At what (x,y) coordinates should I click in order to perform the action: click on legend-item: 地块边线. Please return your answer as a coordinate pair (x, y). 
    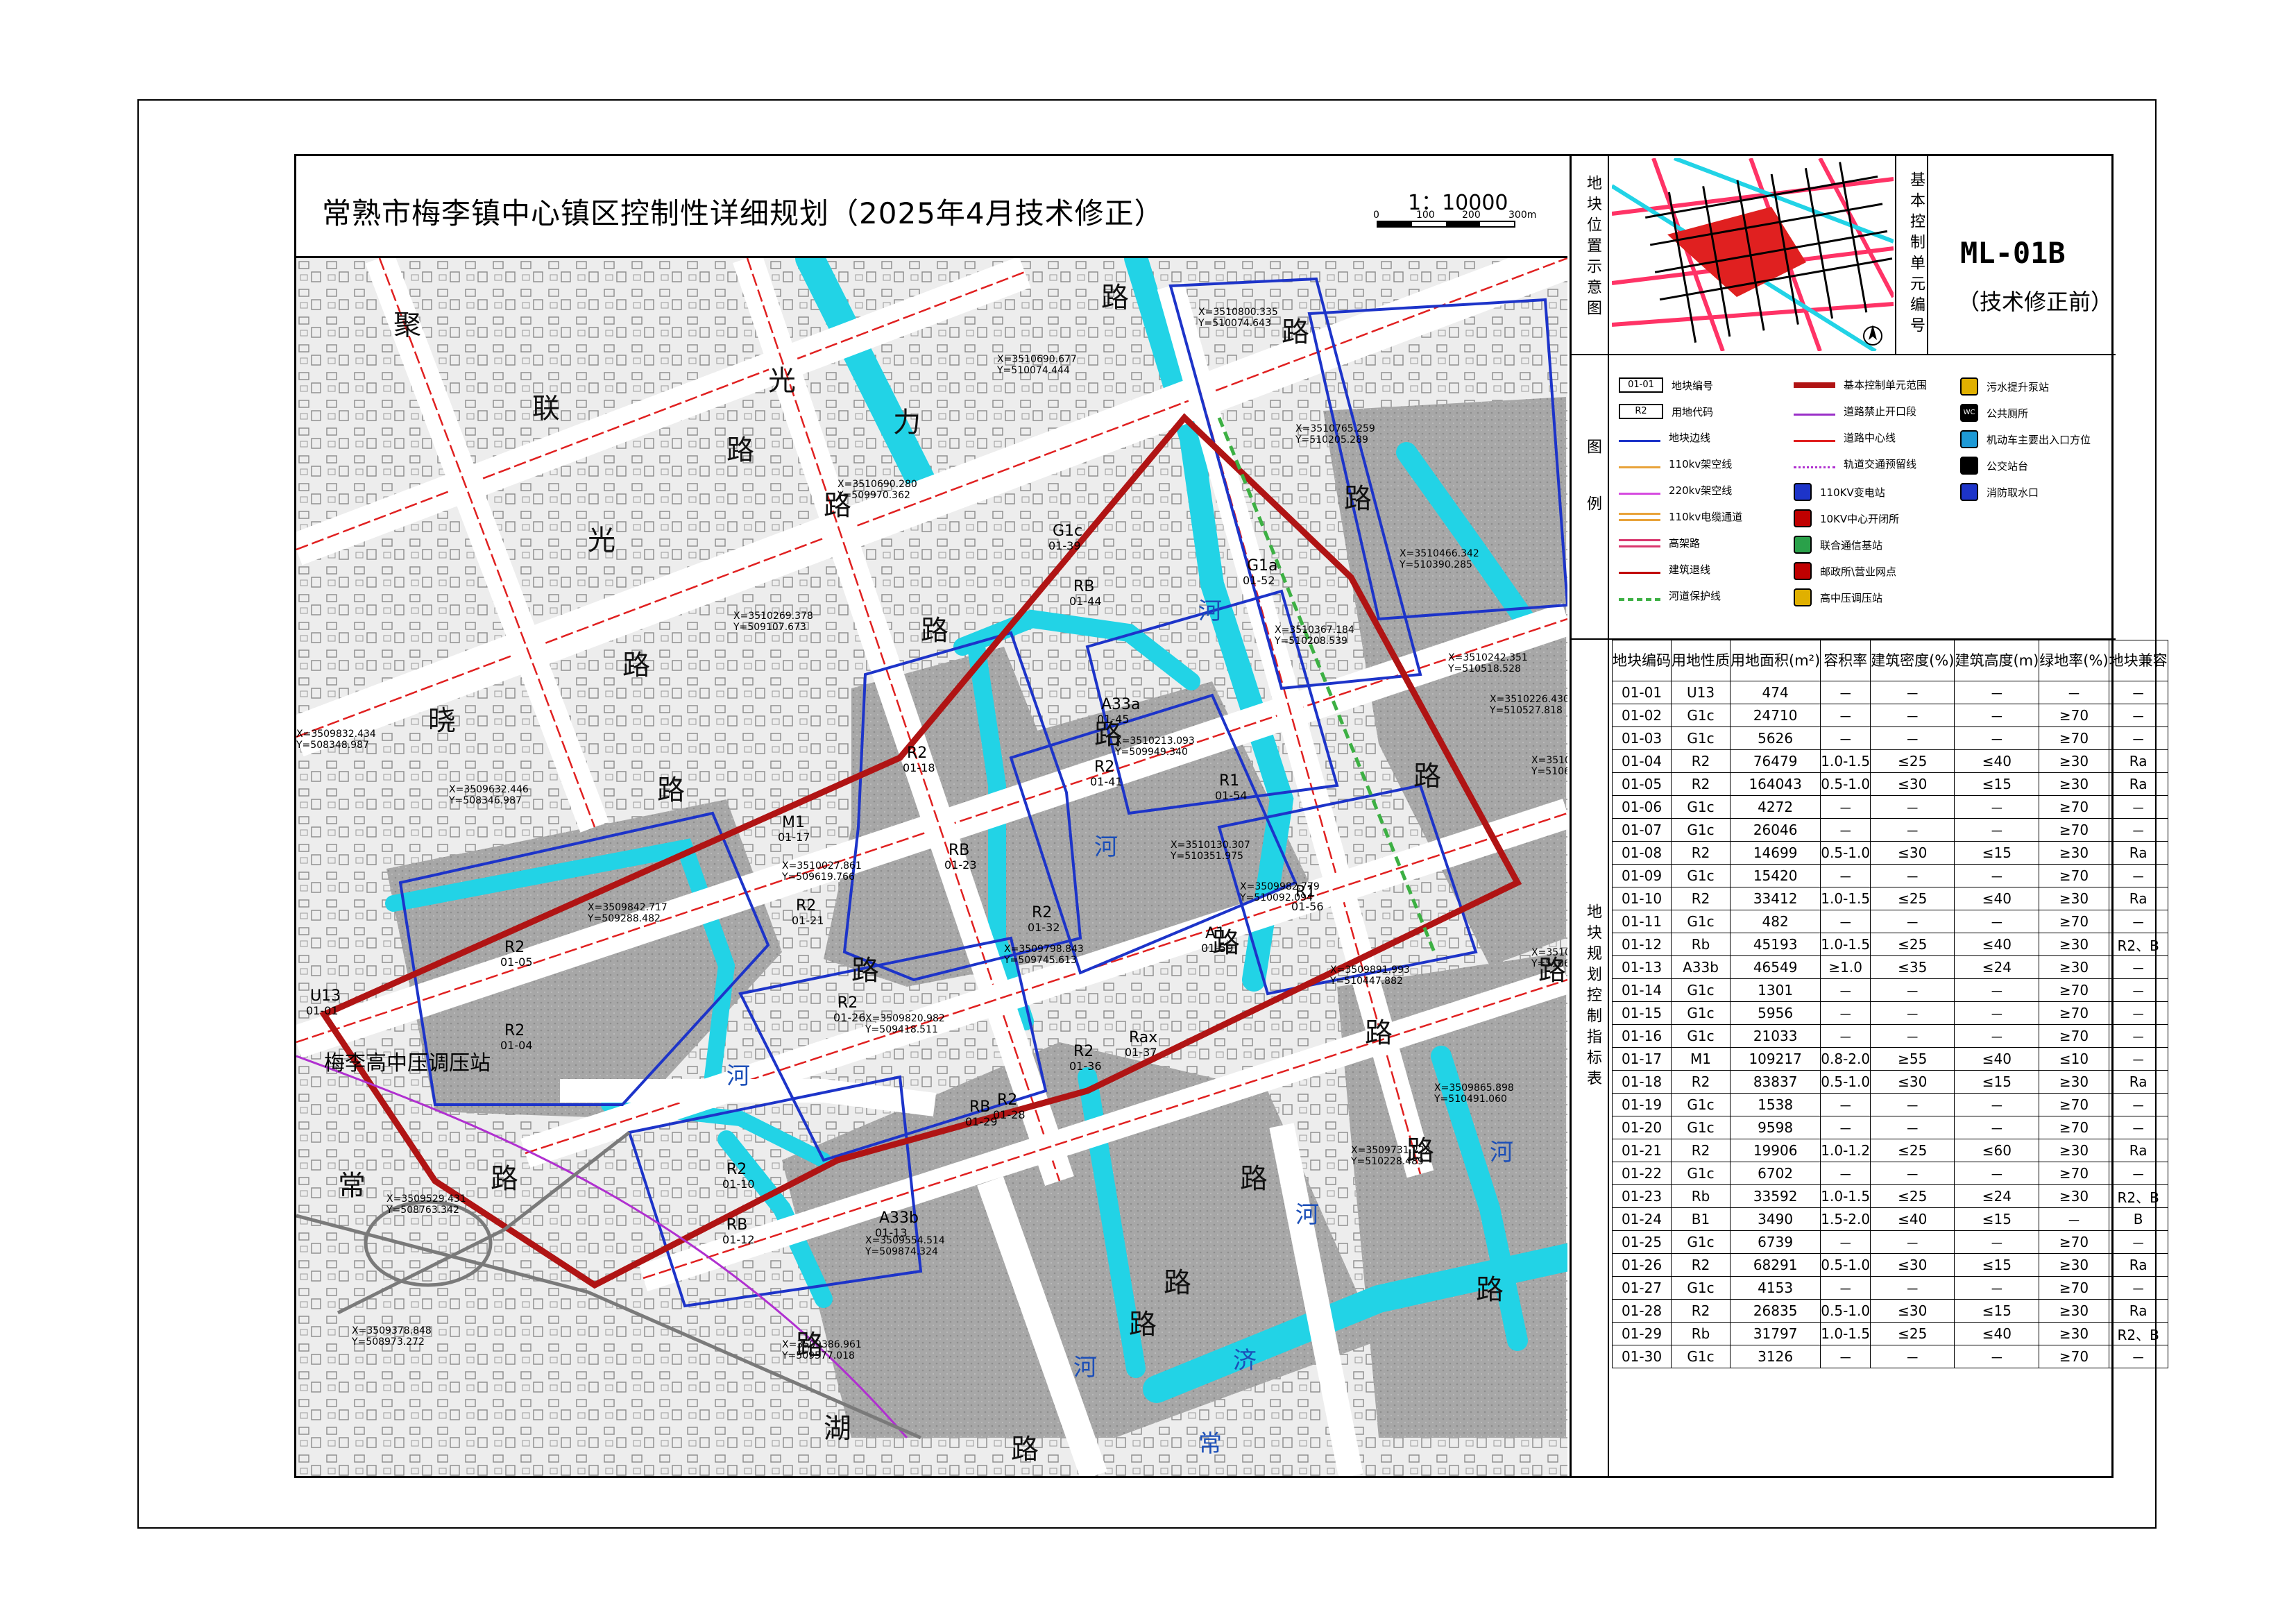
    Looking at the image, I should click on (1664, 437).